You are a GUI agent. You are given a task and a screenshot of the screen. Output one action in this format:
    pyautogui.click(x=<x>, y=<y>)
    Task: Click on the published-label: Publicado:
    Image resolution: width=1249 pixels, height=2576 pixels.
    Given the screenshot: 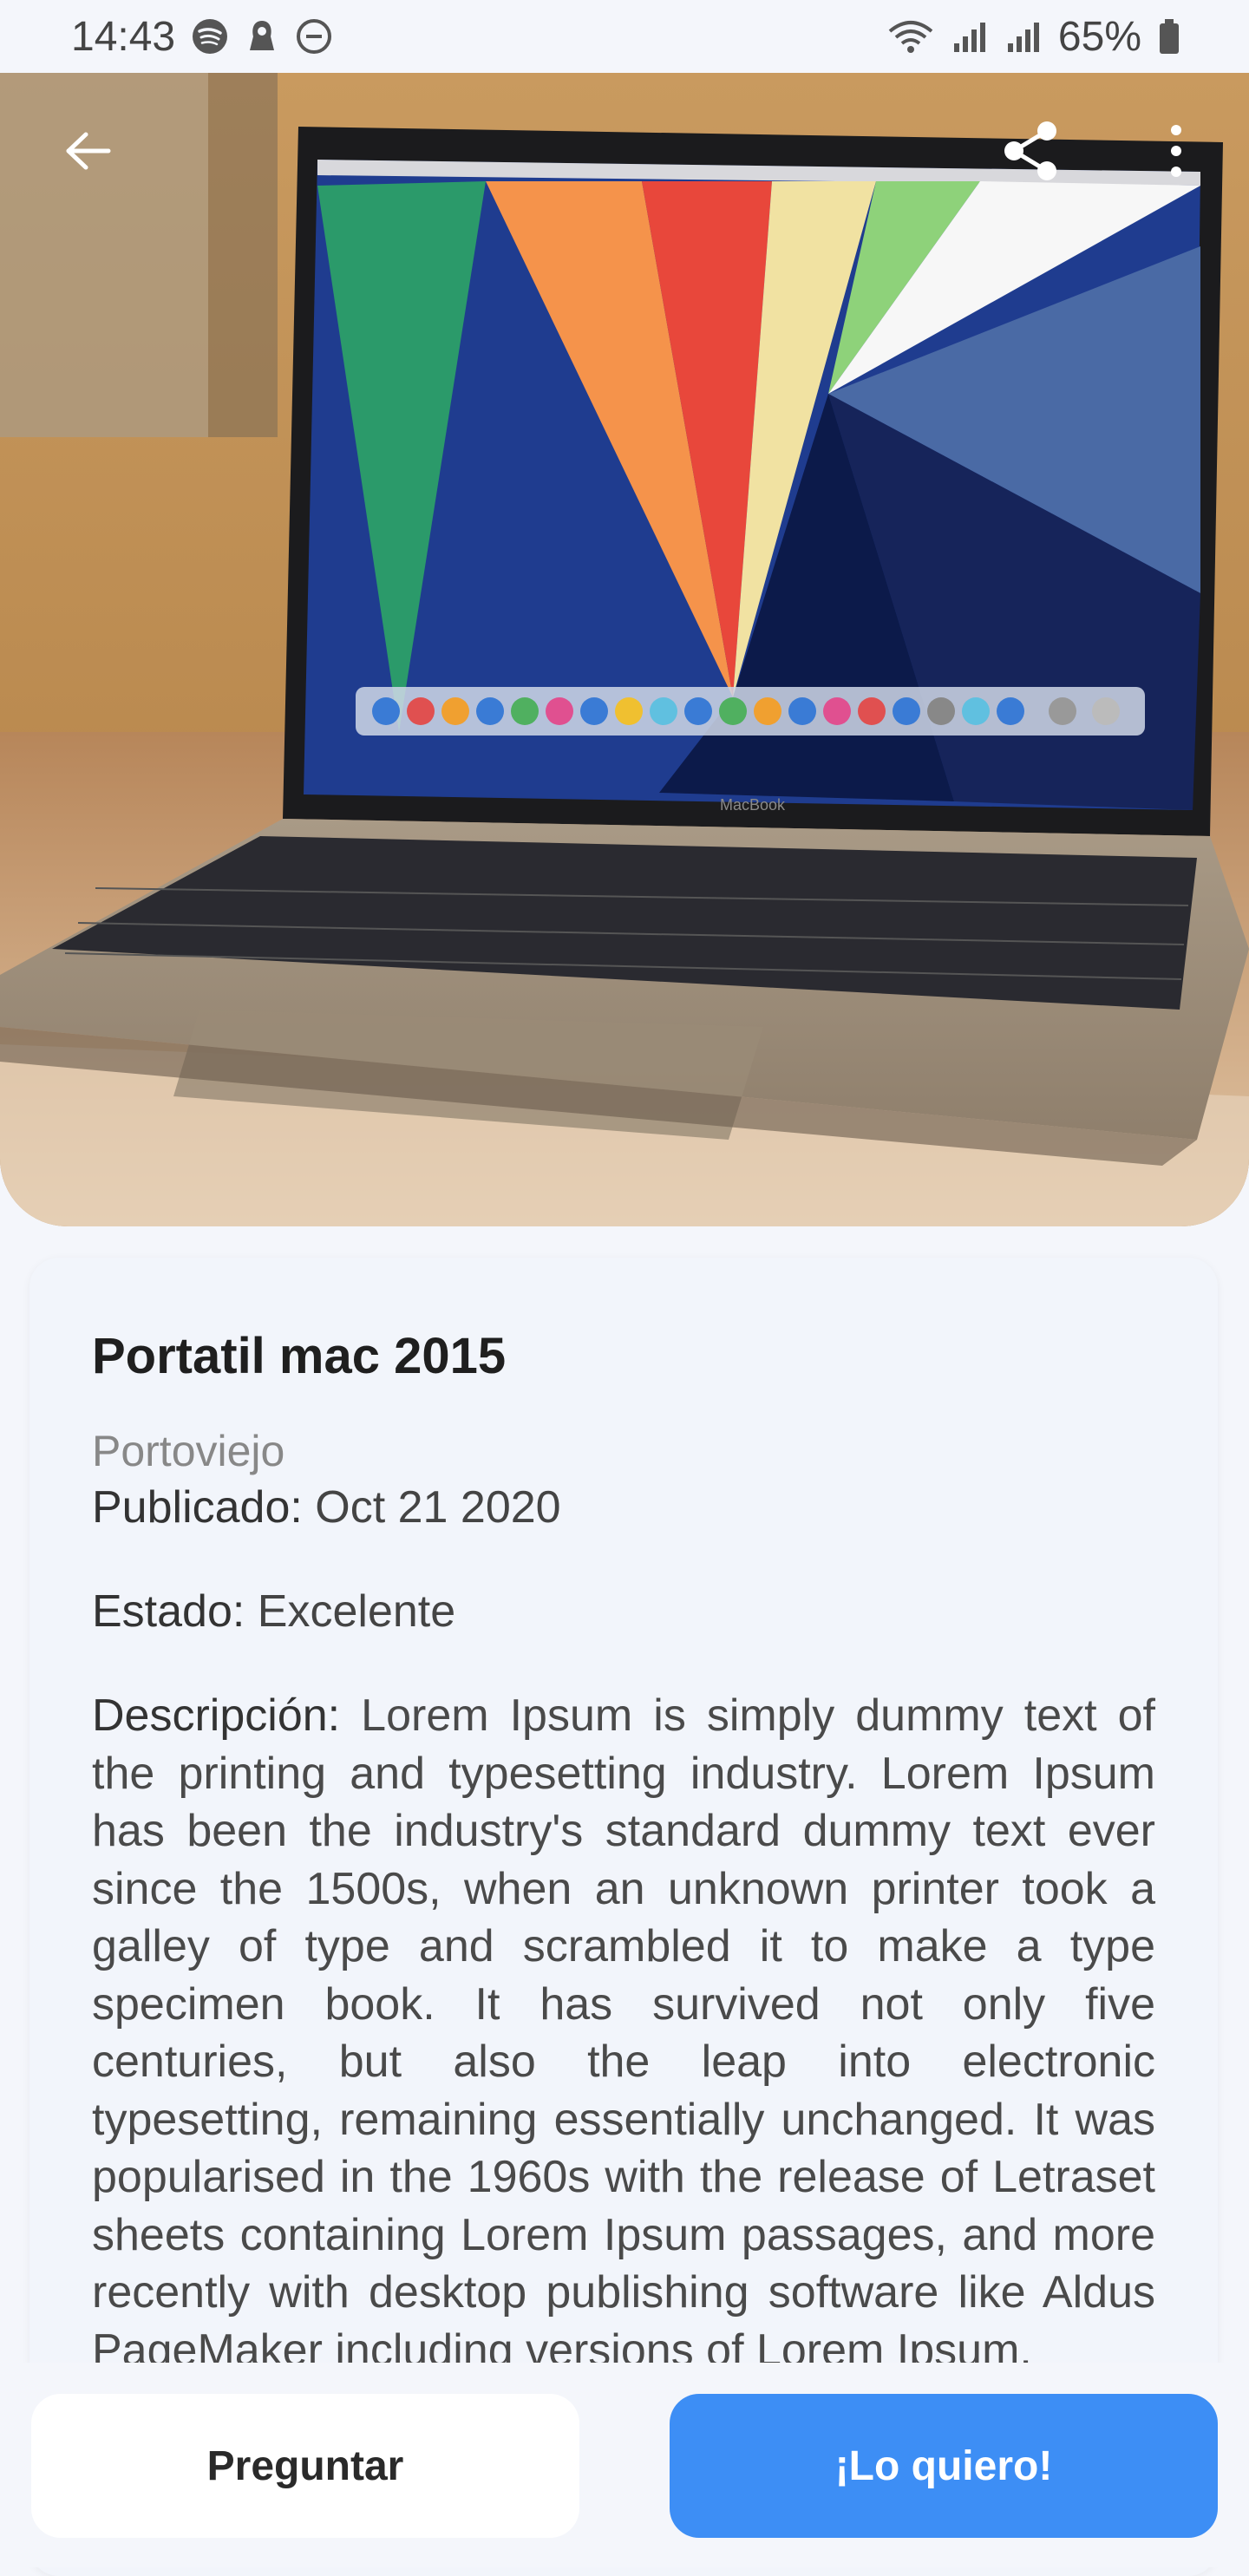 What is the action you would take?
    pyautogui.click(x=197, y=1507)
    